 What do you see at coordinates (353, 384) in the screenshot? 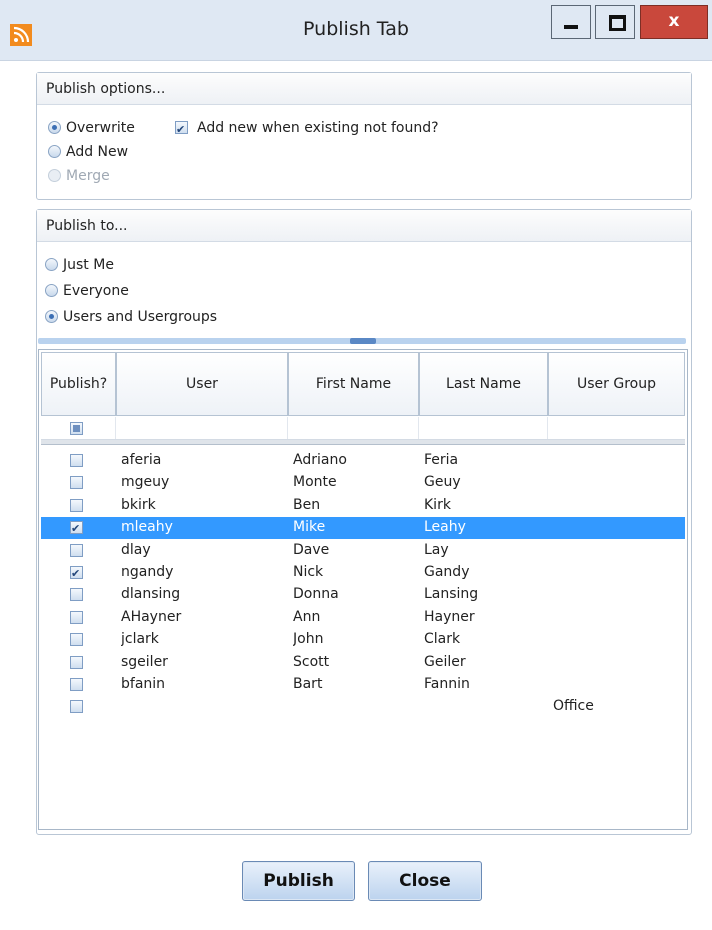
I see `column-header-first-name: First Name` at bounding box center [353, 384].